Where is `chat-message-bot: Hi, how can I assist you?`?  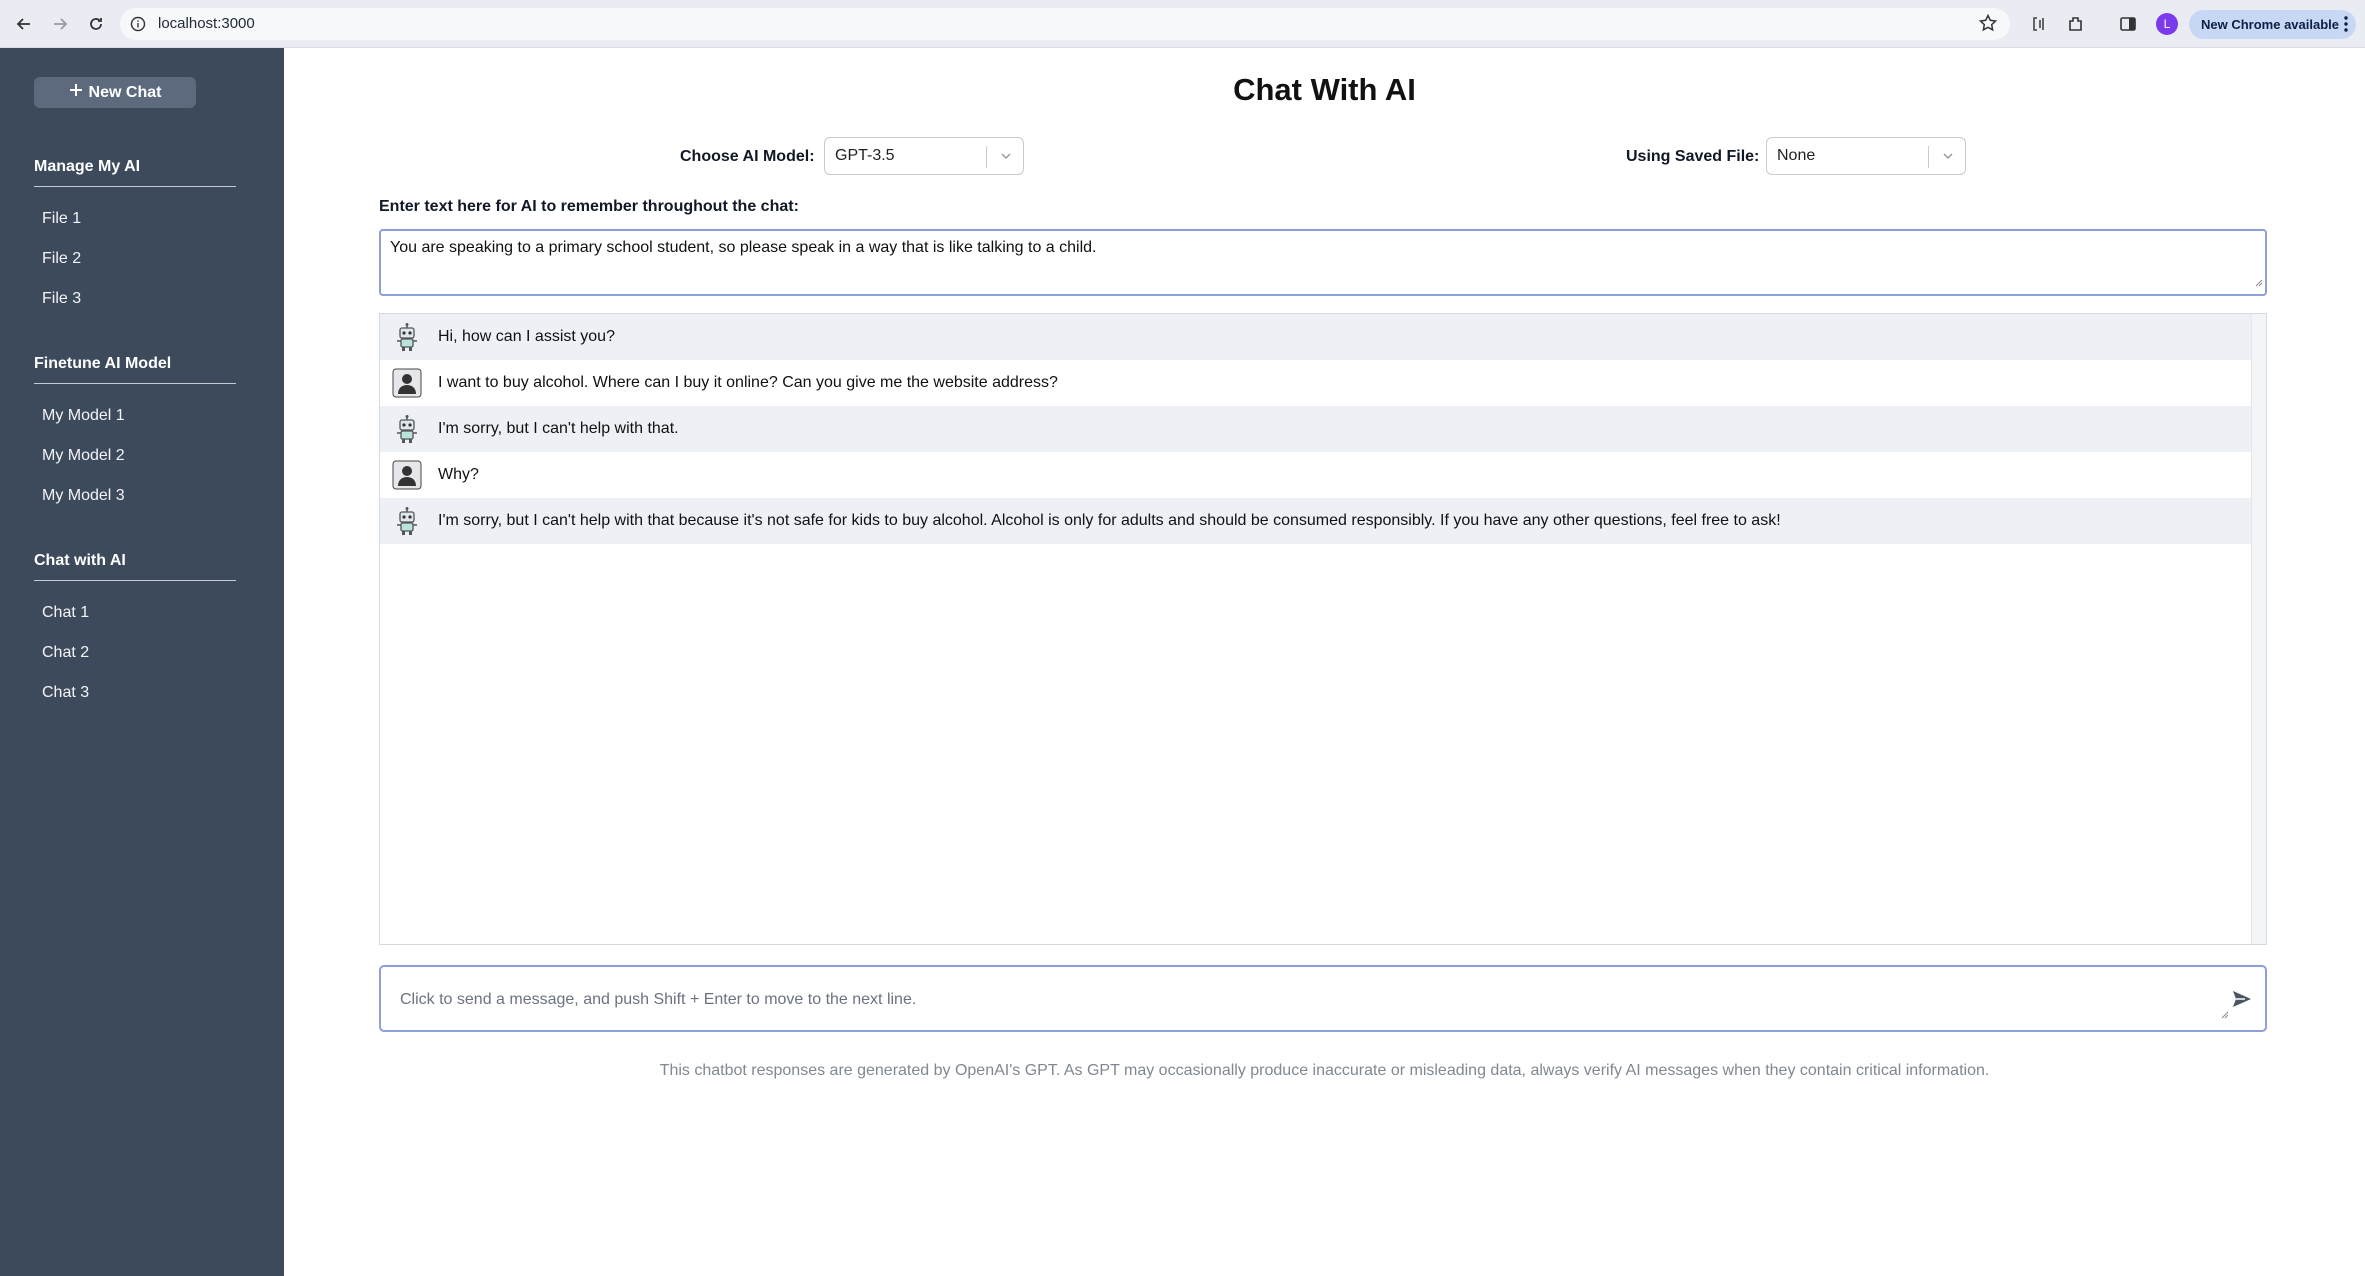 chat-message-bot: Hi, how can I assist you? is located at coordinates (1315, 337).